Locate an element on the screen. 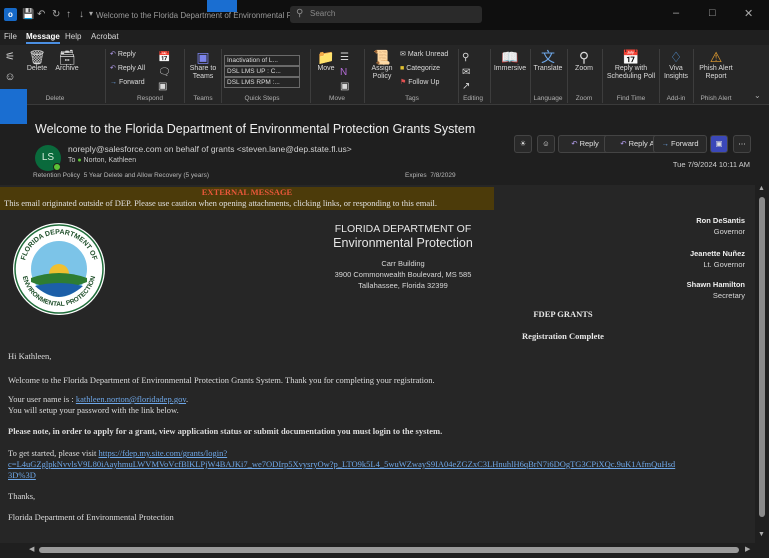  teams-icon: ▣ is located at coordinates (203, 57).